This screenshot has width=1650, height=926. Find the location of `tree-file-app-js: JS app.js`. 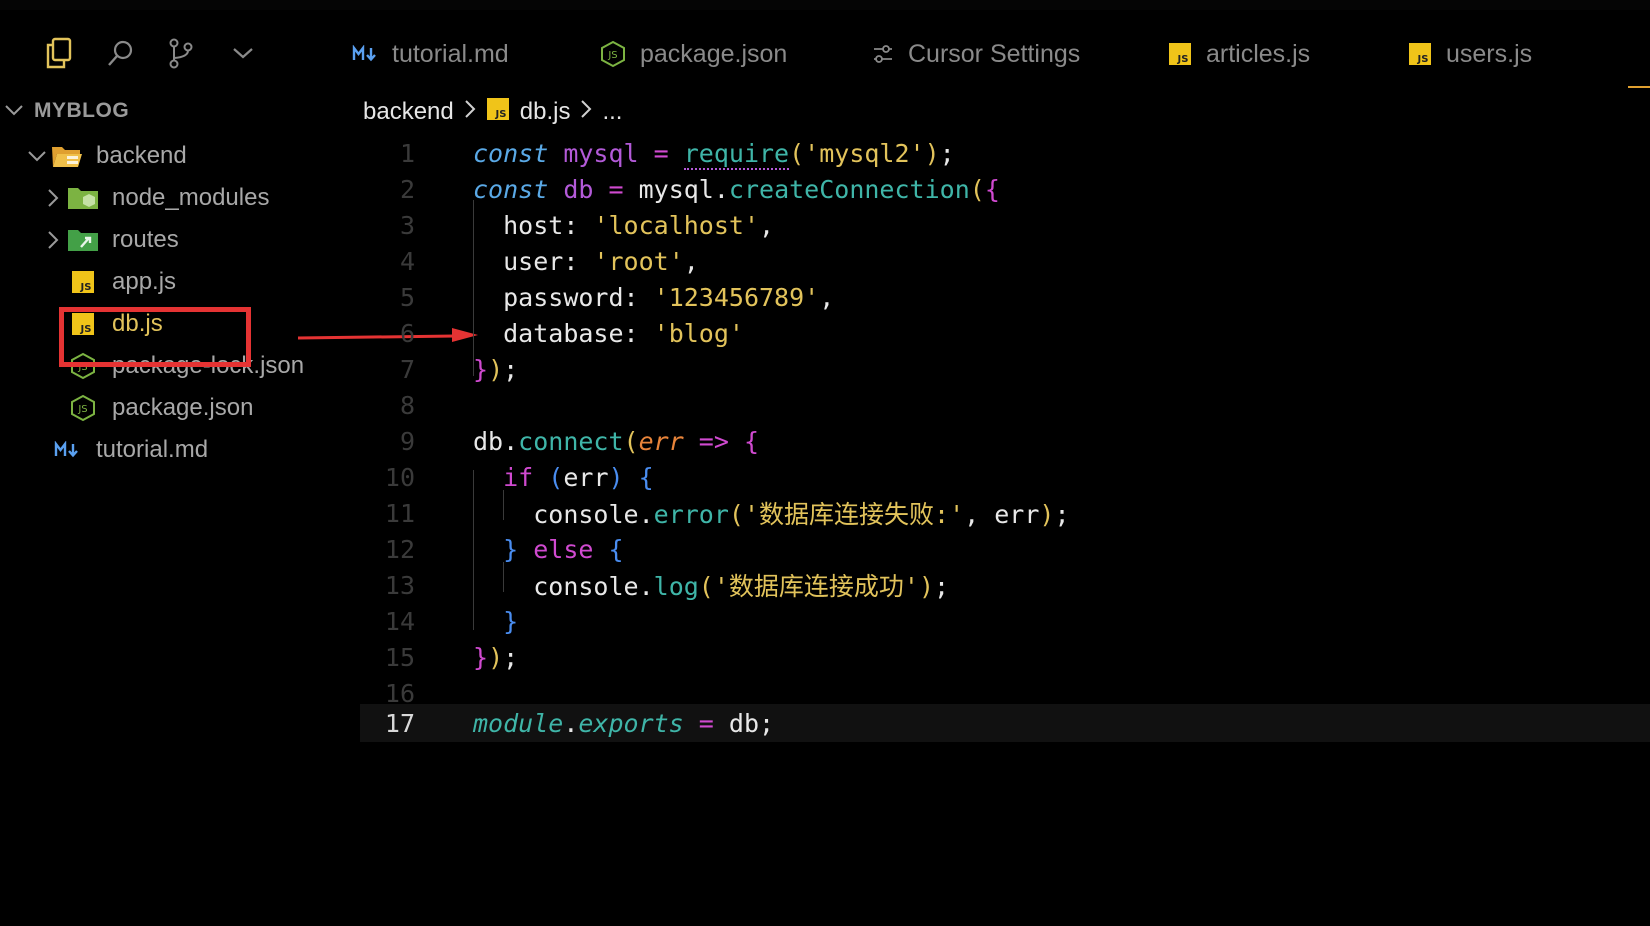

tree-file-app-js: JS app.js is located at coordinates (121, 282).